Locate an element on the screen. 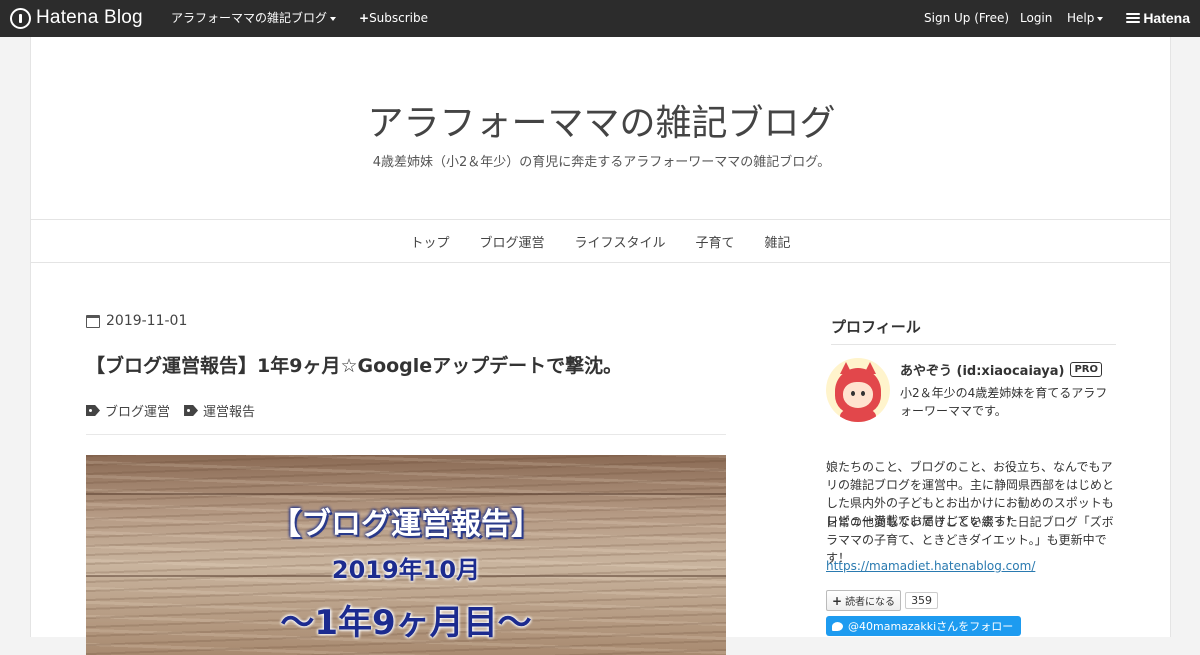  avatar is located at coordinates (858, 390).